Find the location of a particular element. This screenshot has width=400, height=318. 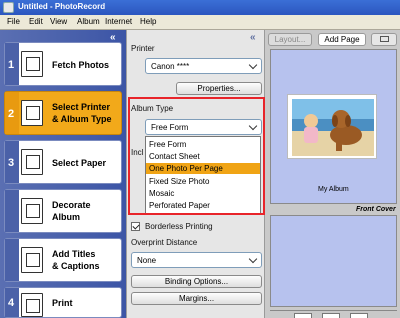

step-label: Decorate is located at coordinates (71, 205).